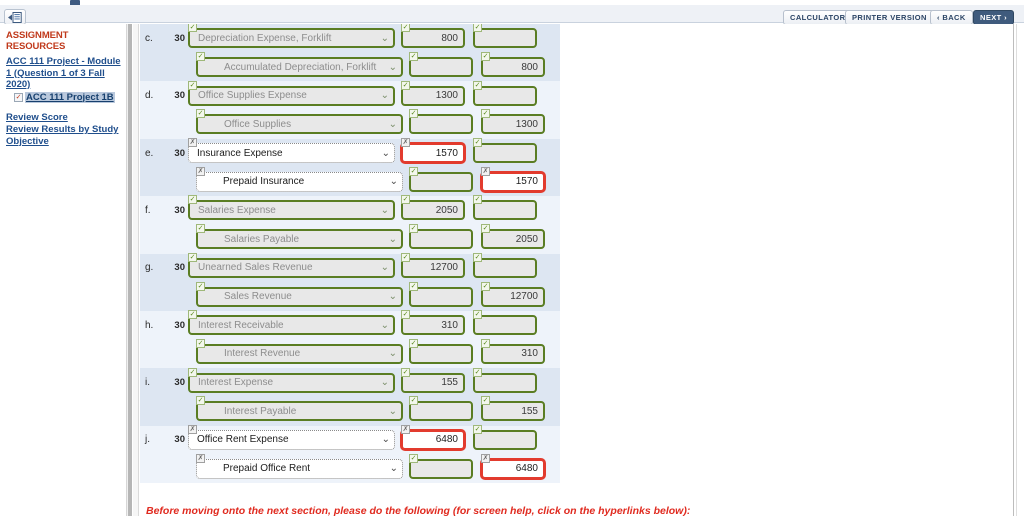 The height and width of the screenshot is (517, 1024). I want to click on journal-credit-line: ✓ Salaries Payable ⌄ ✓ ✓ 2050, so click(350, 239).